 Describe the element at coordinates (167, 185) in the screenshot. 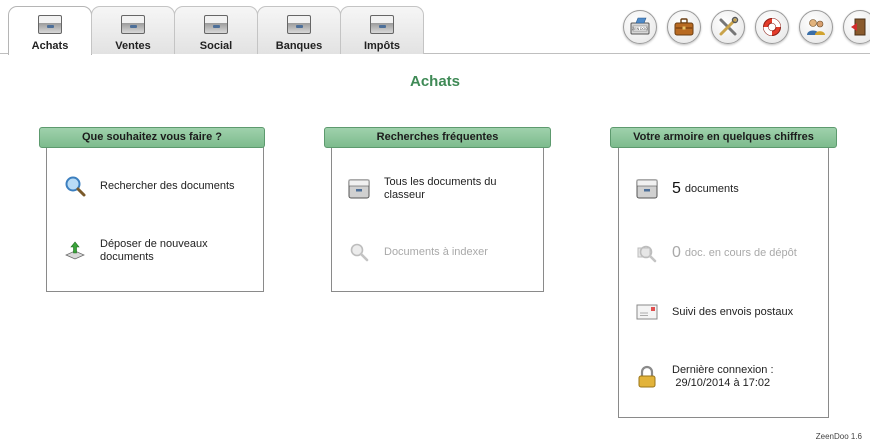

I see `search-documents-label: Rechercher des documents` at that location.